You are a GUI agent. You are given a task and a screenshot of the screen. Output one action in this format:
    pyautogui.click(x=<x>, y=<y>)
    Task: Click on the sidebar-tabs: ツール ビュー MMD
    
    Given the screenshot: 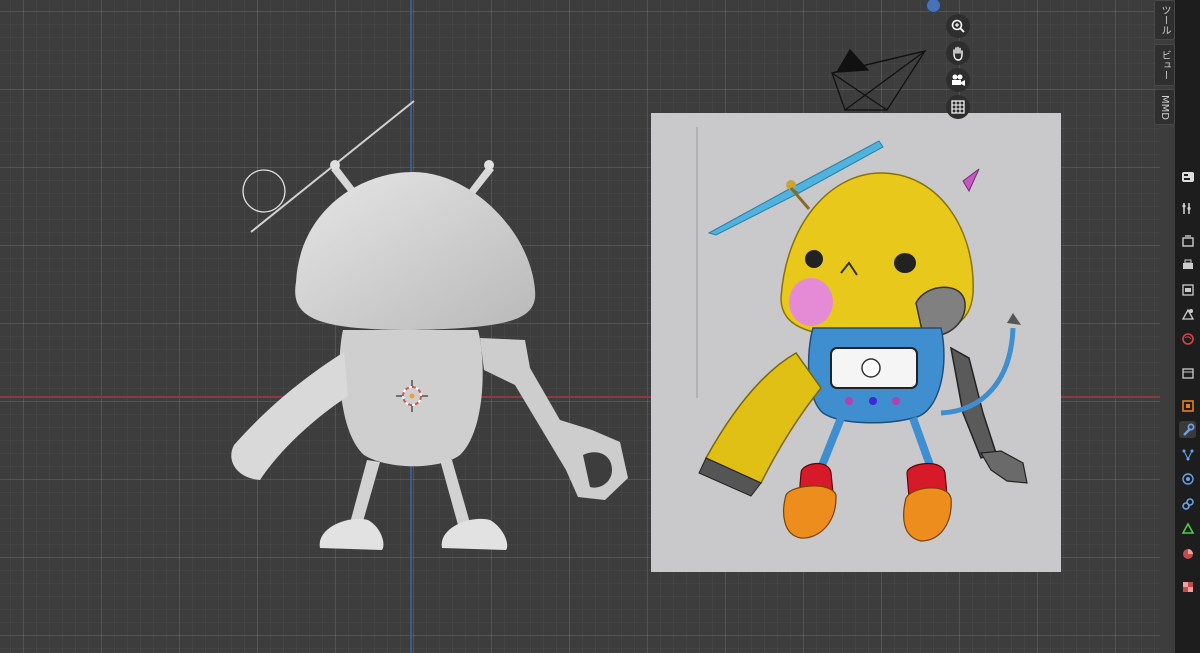 What is the action you would take?
    pyautogui.click(x=1164, y=65)
    